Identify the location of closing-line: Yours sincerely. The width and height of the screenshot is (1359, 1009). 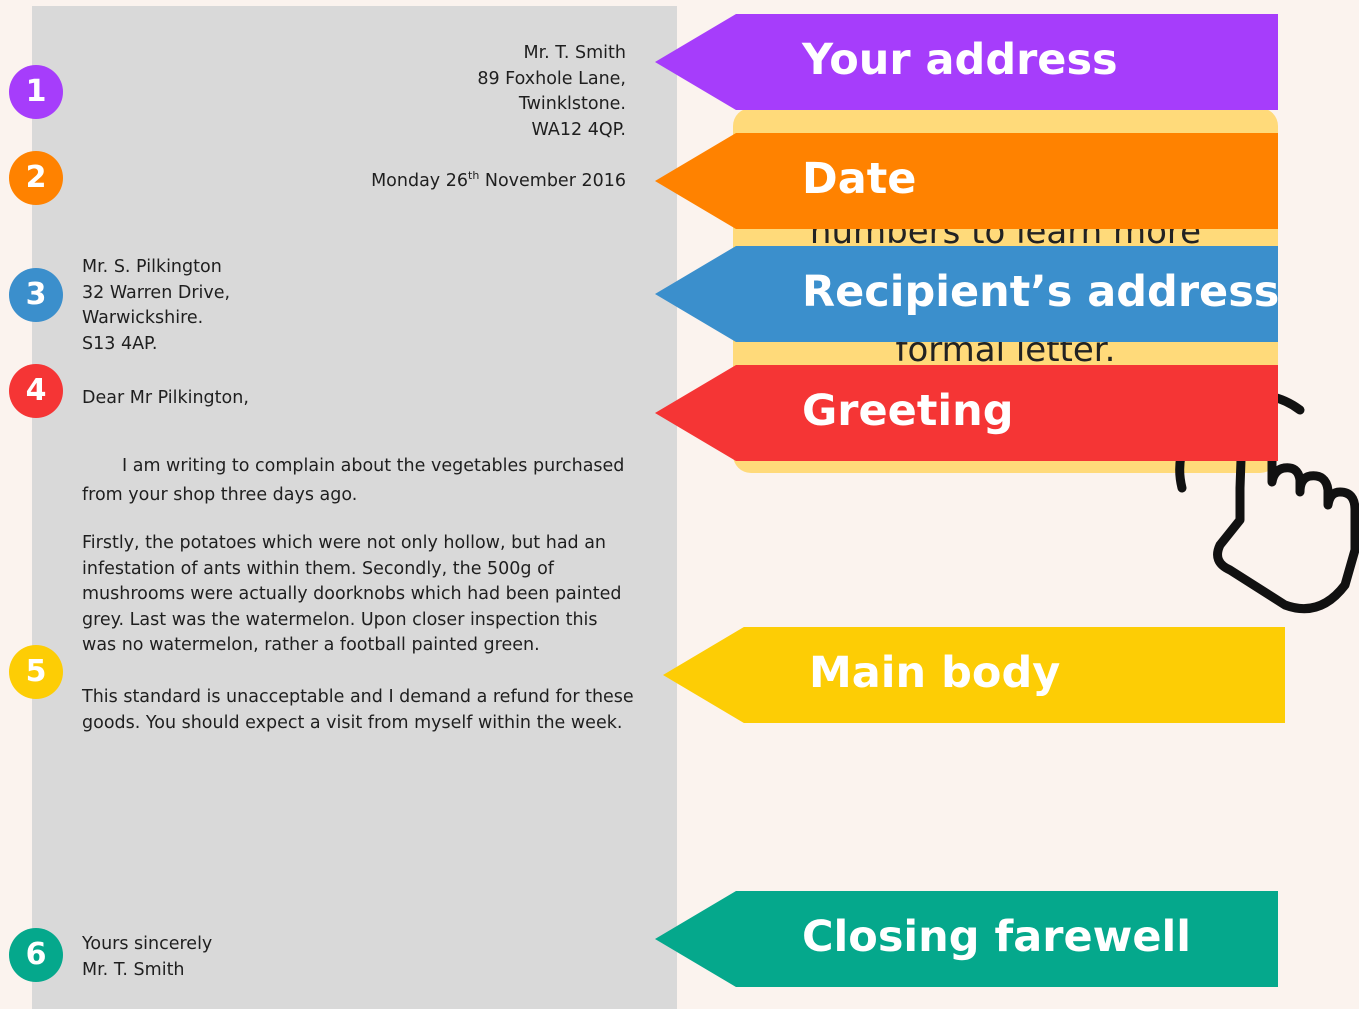
(147, 944).